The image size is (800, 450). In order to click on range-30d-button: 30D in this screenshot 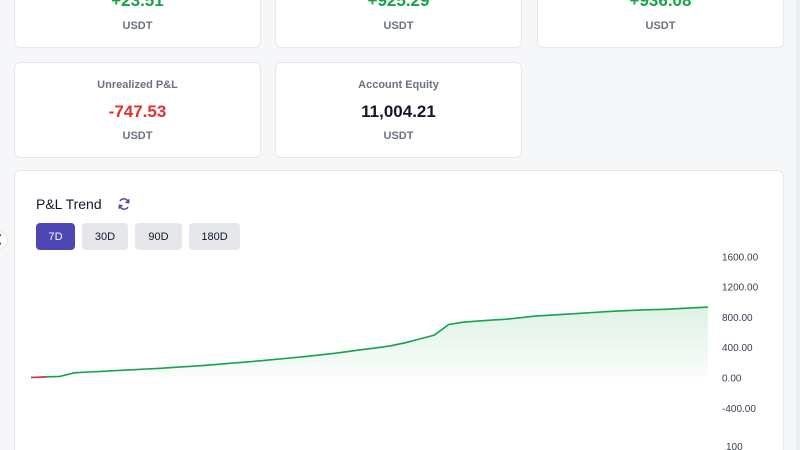, I will do `click(105, 236)`.